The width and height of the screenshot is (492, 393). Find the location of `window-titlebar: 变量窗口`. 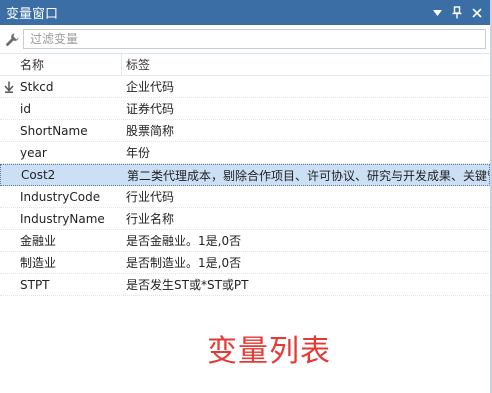

window-titlebar: 变量窗口 is located at coordinates (245, 12).